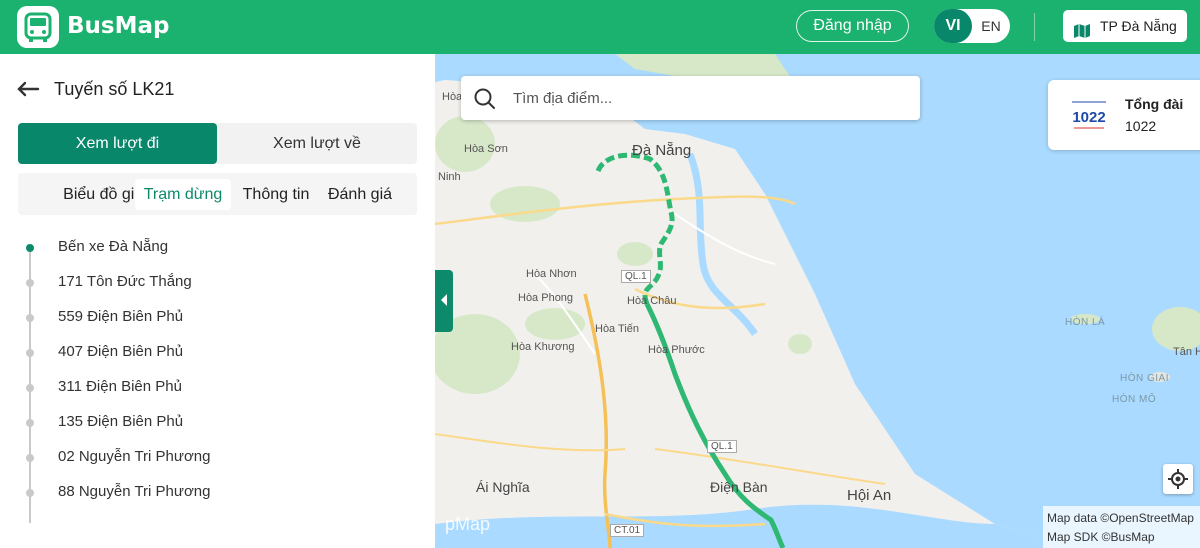 The image size is (1200, 548). What do you see at coordinates (1134, 399) in the screenshot?
I see `map-island-label: HÒN MÔ` at bounding box center [1134, 399].